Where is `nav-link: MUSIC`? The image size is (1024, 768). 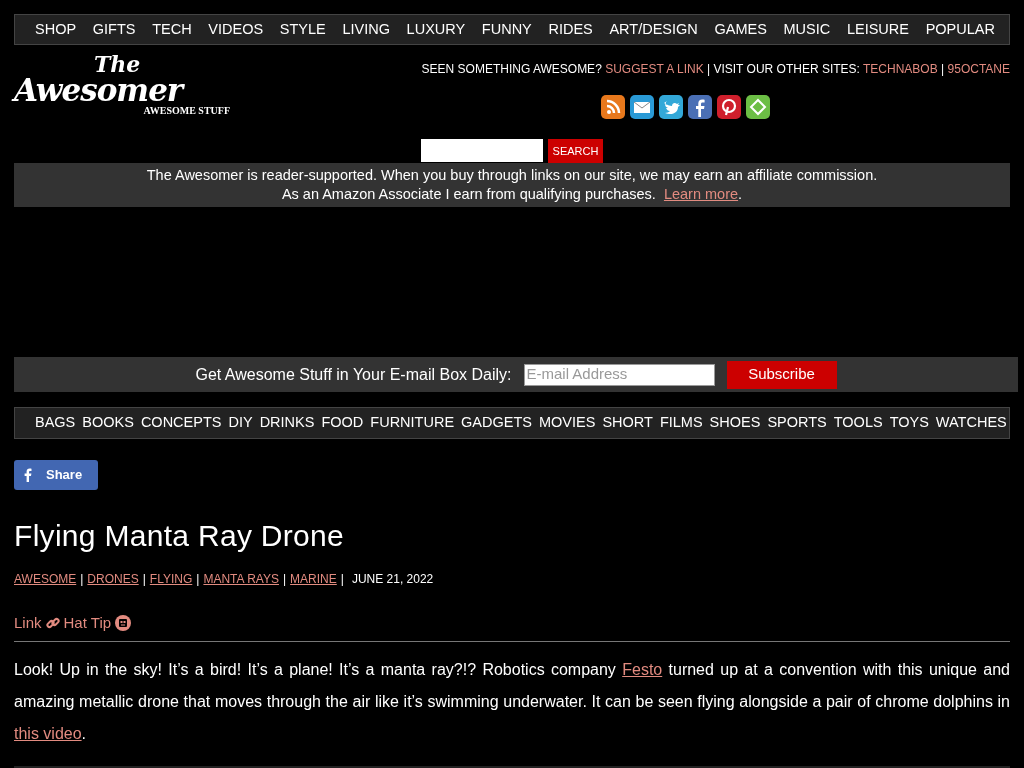
nav-link: MUSIC is located at coordinates (807, 29).